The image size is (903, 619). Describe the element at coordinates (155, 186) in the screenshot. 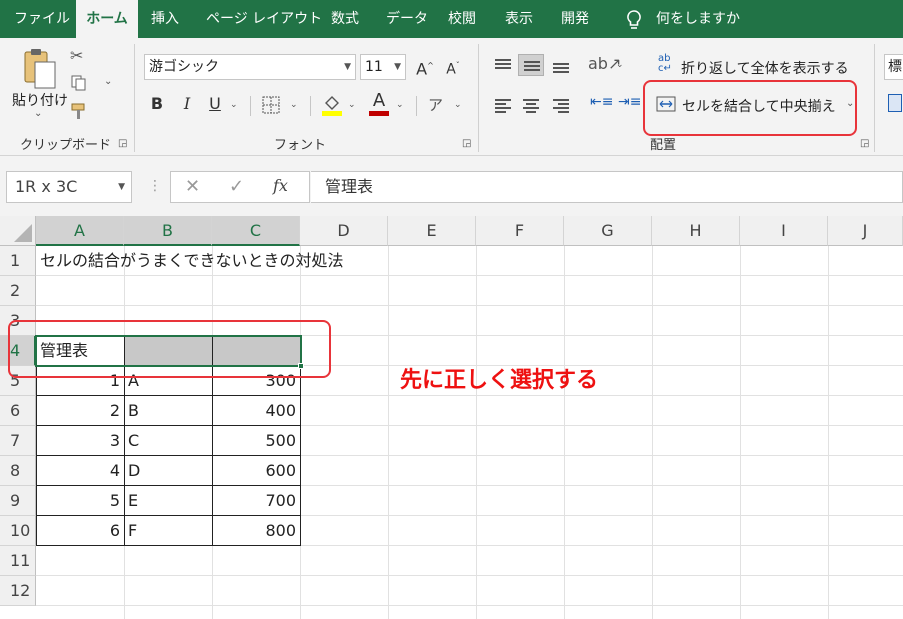

I see `drag-handle-icon: ⋮` at that location.